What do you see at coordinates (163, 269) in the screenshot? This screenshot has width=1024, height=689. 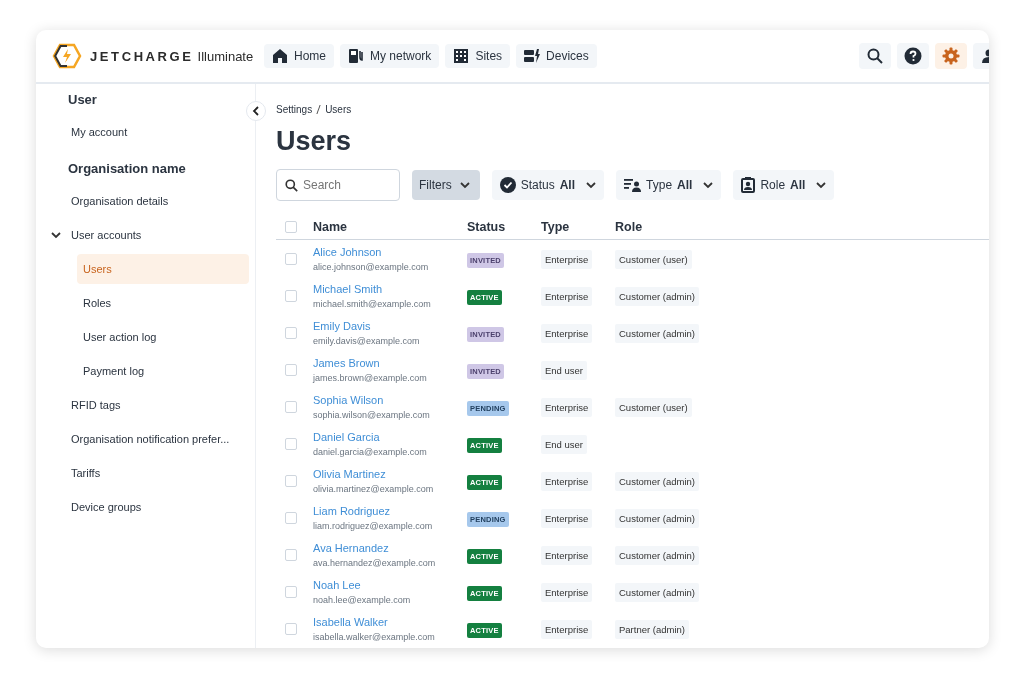 I see `sidebar-item: Users` at bounding box center [163, 269].